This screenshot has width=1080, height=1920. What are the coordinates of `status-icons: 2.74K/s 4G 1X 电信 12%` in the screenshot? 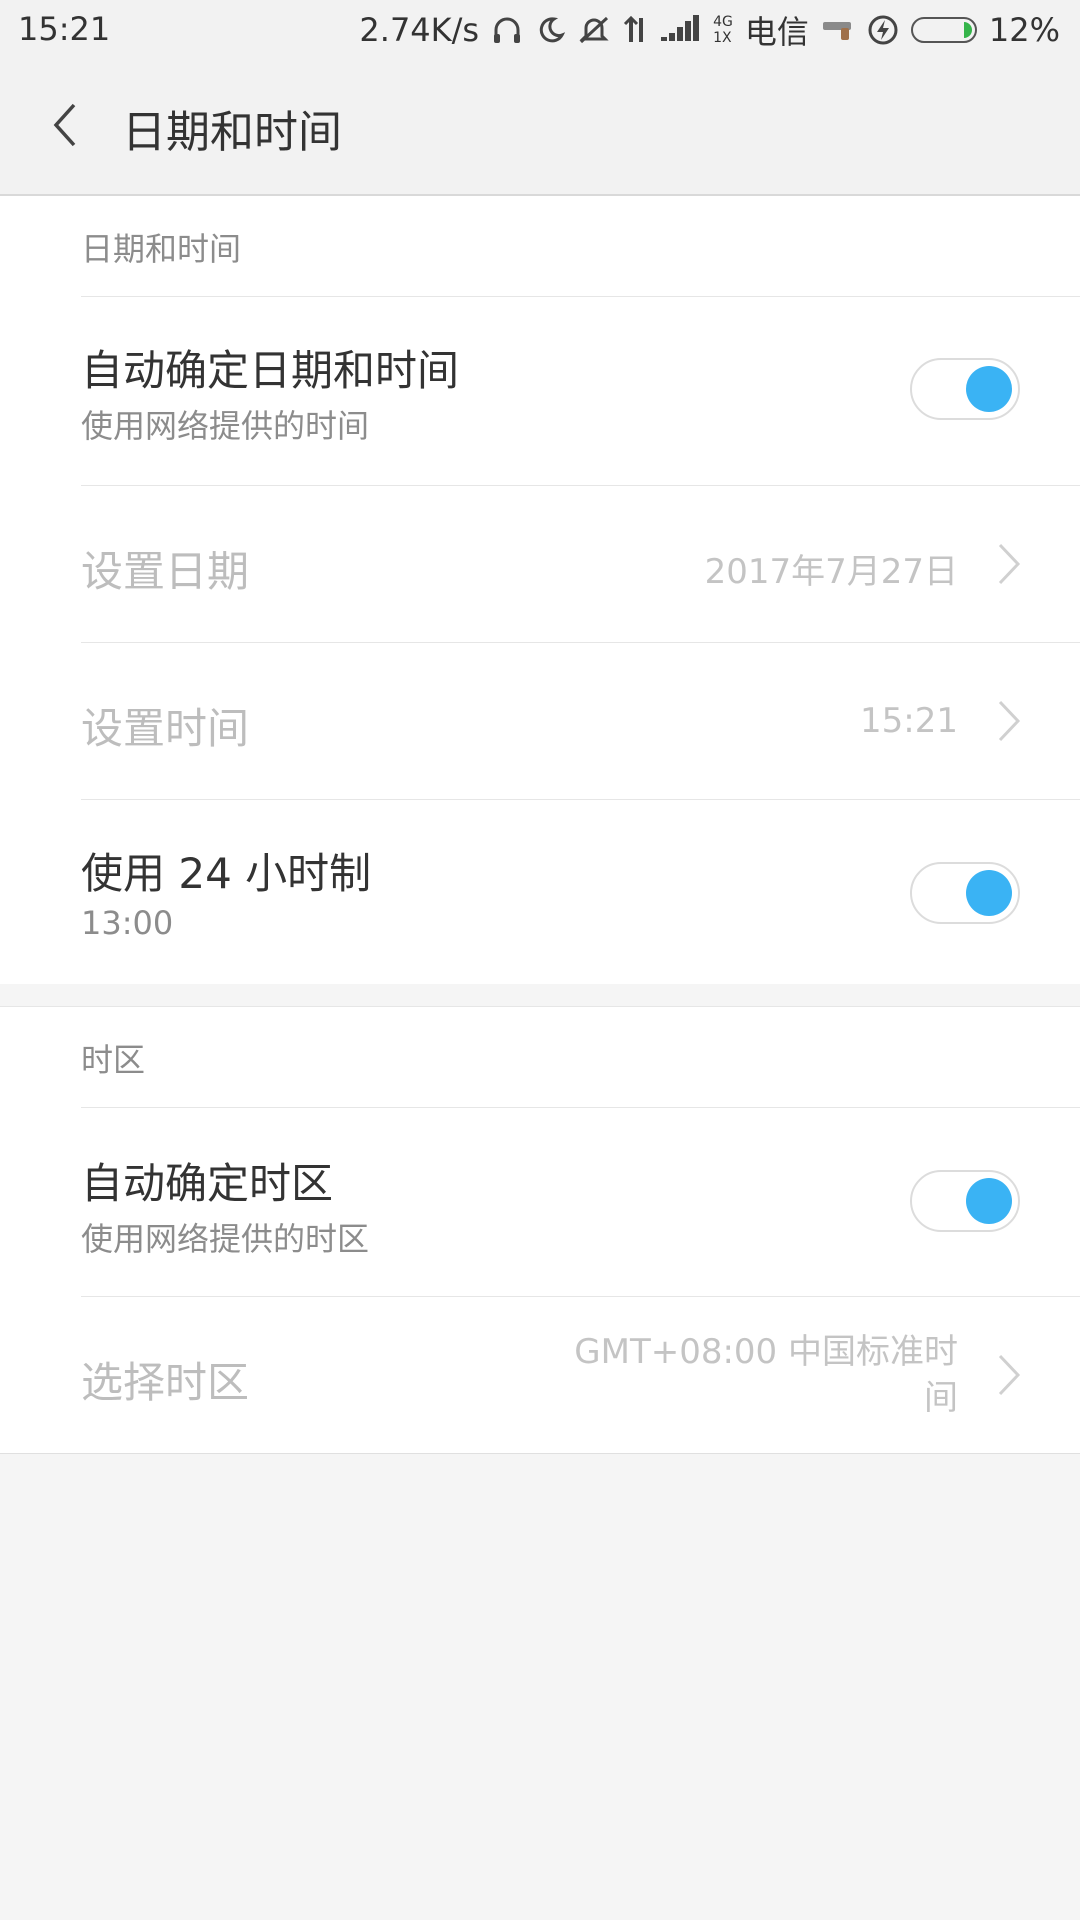 It's located at (709, 30).